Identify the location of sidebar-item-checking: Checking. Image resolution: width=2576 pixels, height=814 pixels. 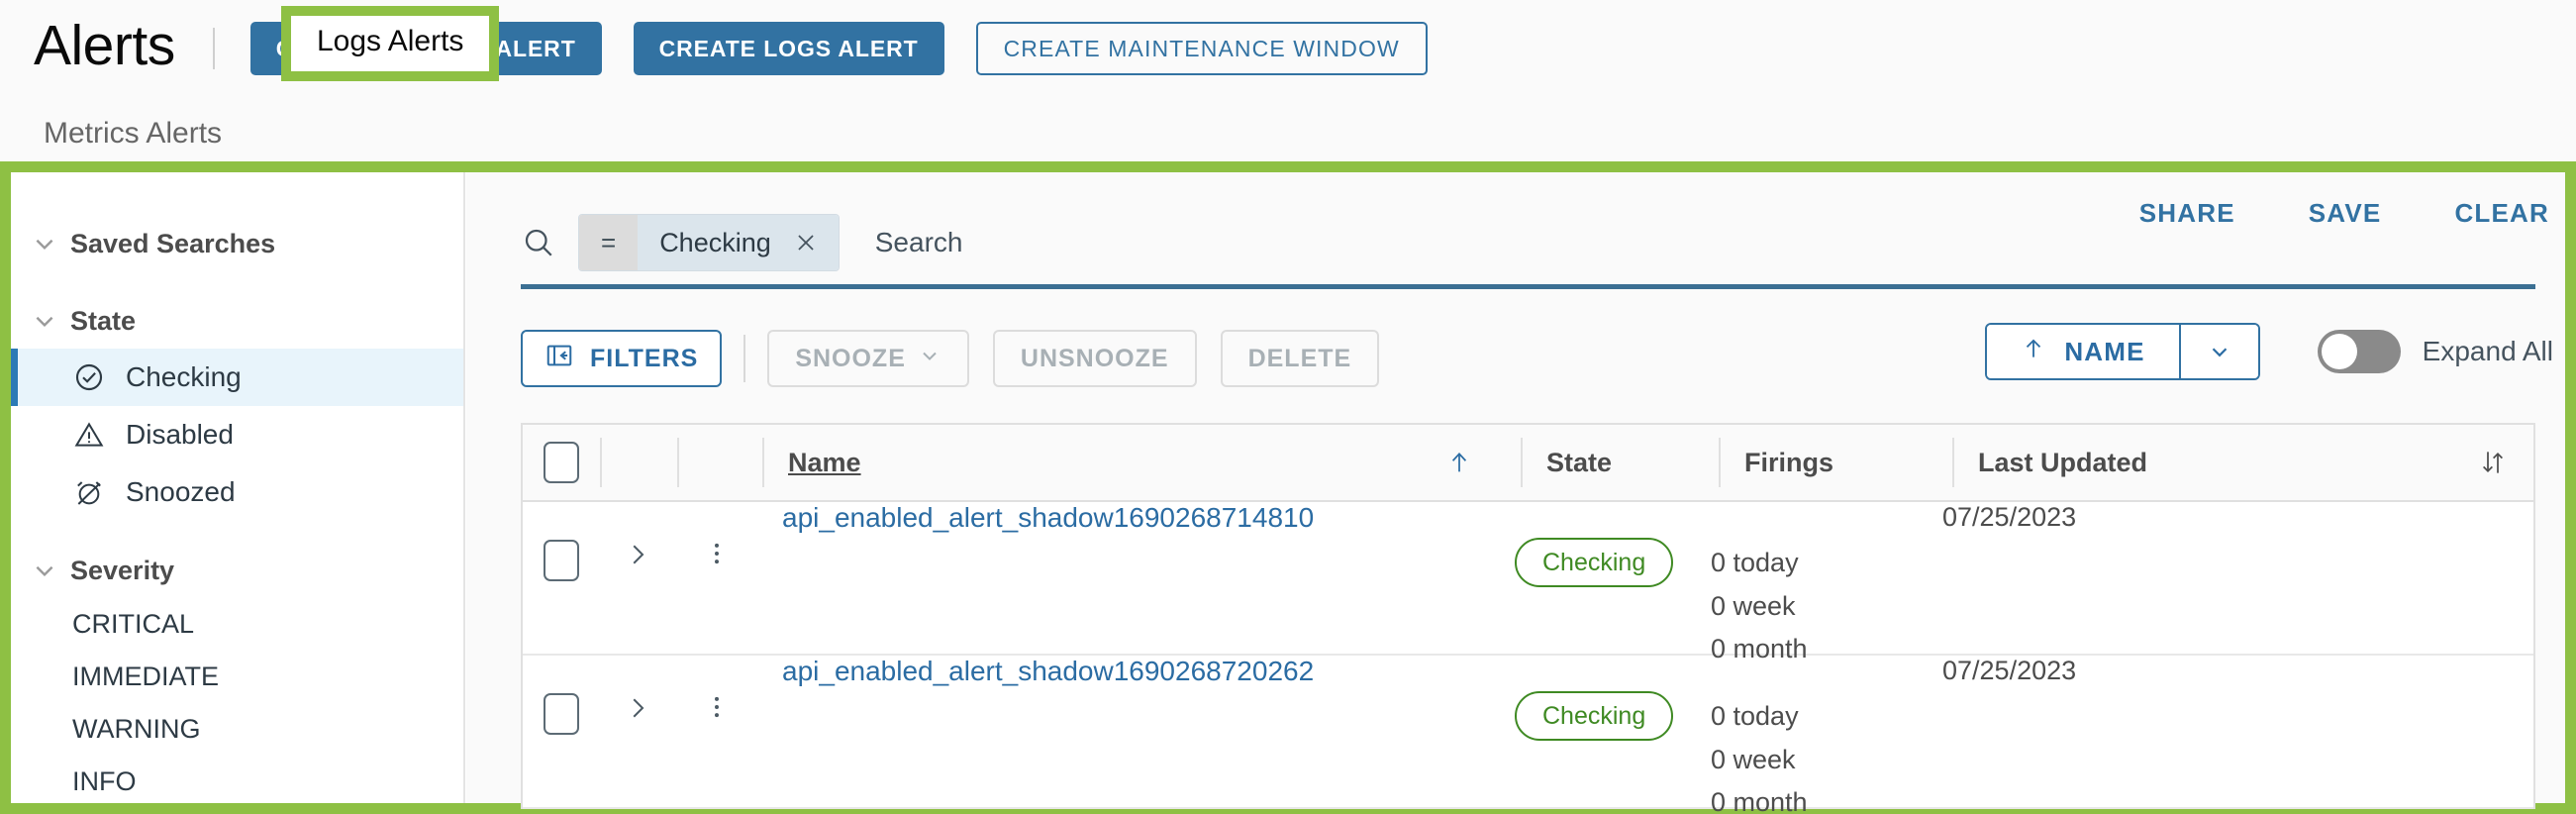
(237, 378).